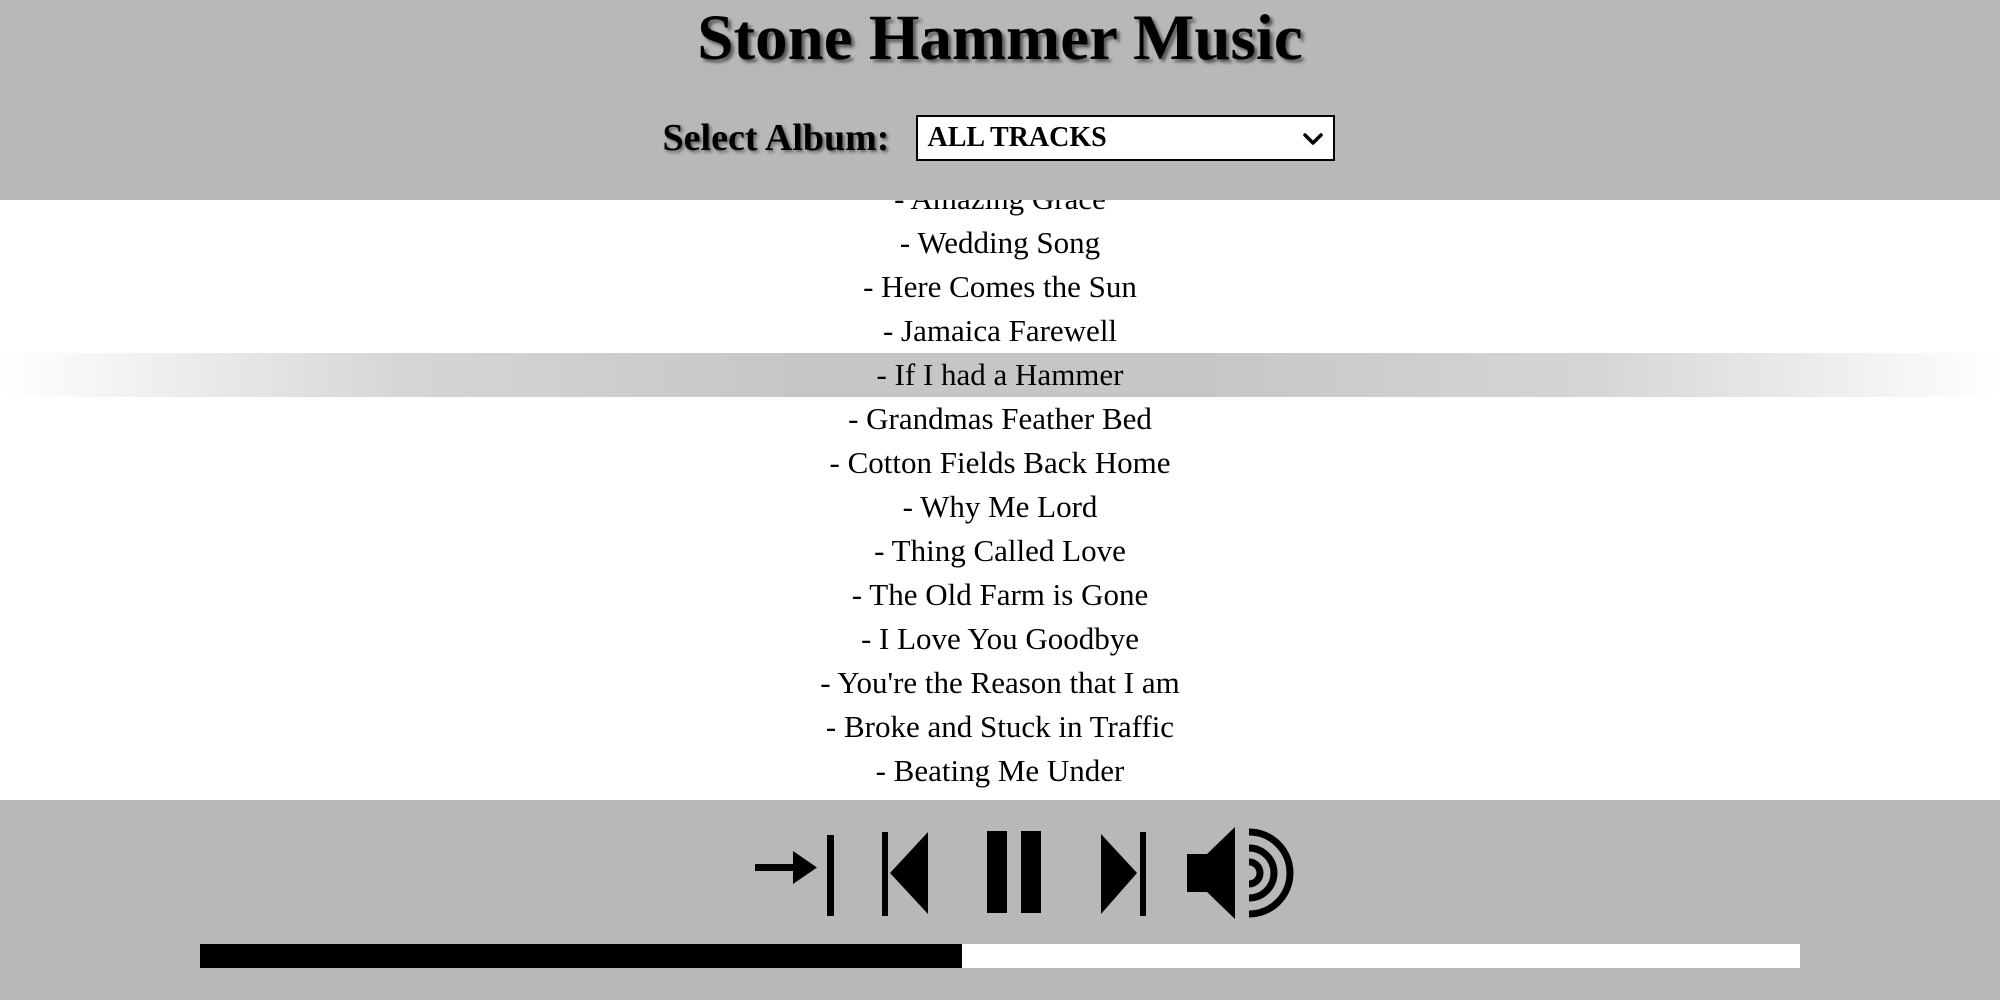  What do you see at coordinates (1000, 639) in the screenshot?
I see `track-item: - I Love You Goodbye` at bounding box center [1000, 639].